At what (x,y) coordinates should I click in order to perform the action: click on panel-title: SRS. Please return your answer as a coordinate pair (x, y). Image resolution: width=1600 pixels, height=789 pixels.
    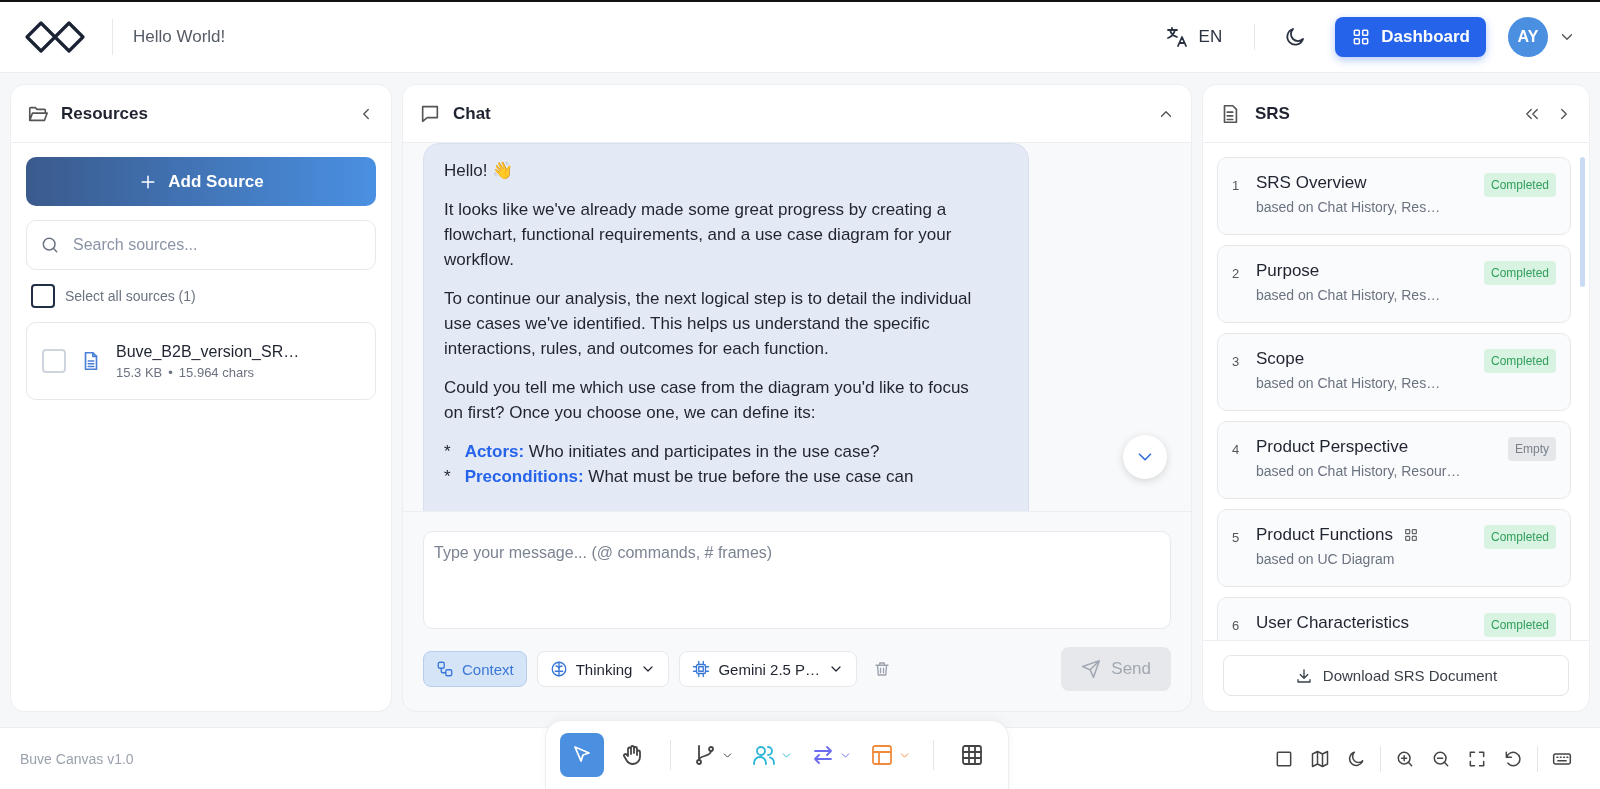
    Looking at the image, I should click on (1273, 113).